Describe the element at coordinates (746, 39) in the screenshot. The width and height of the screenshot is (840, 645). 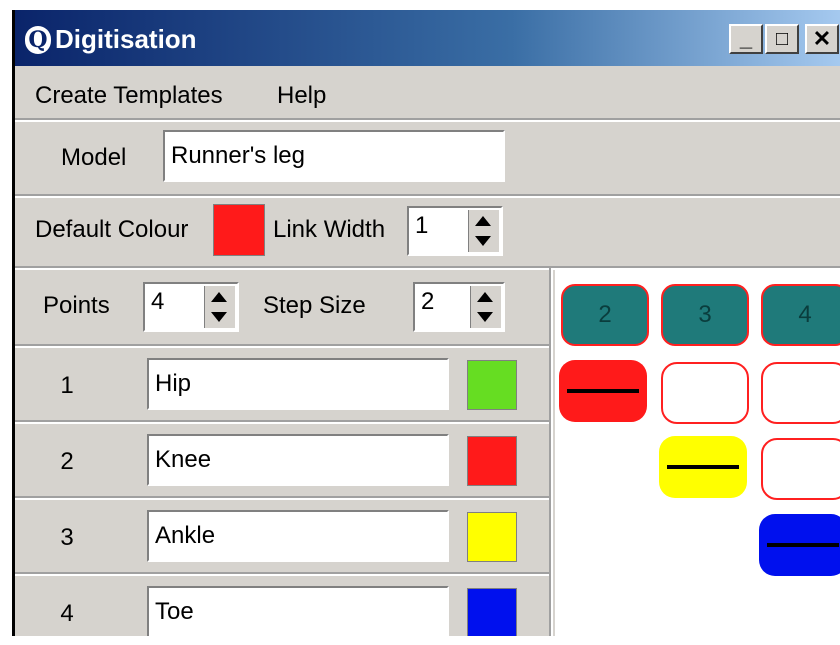
I see `minimize-button: _` at that location.